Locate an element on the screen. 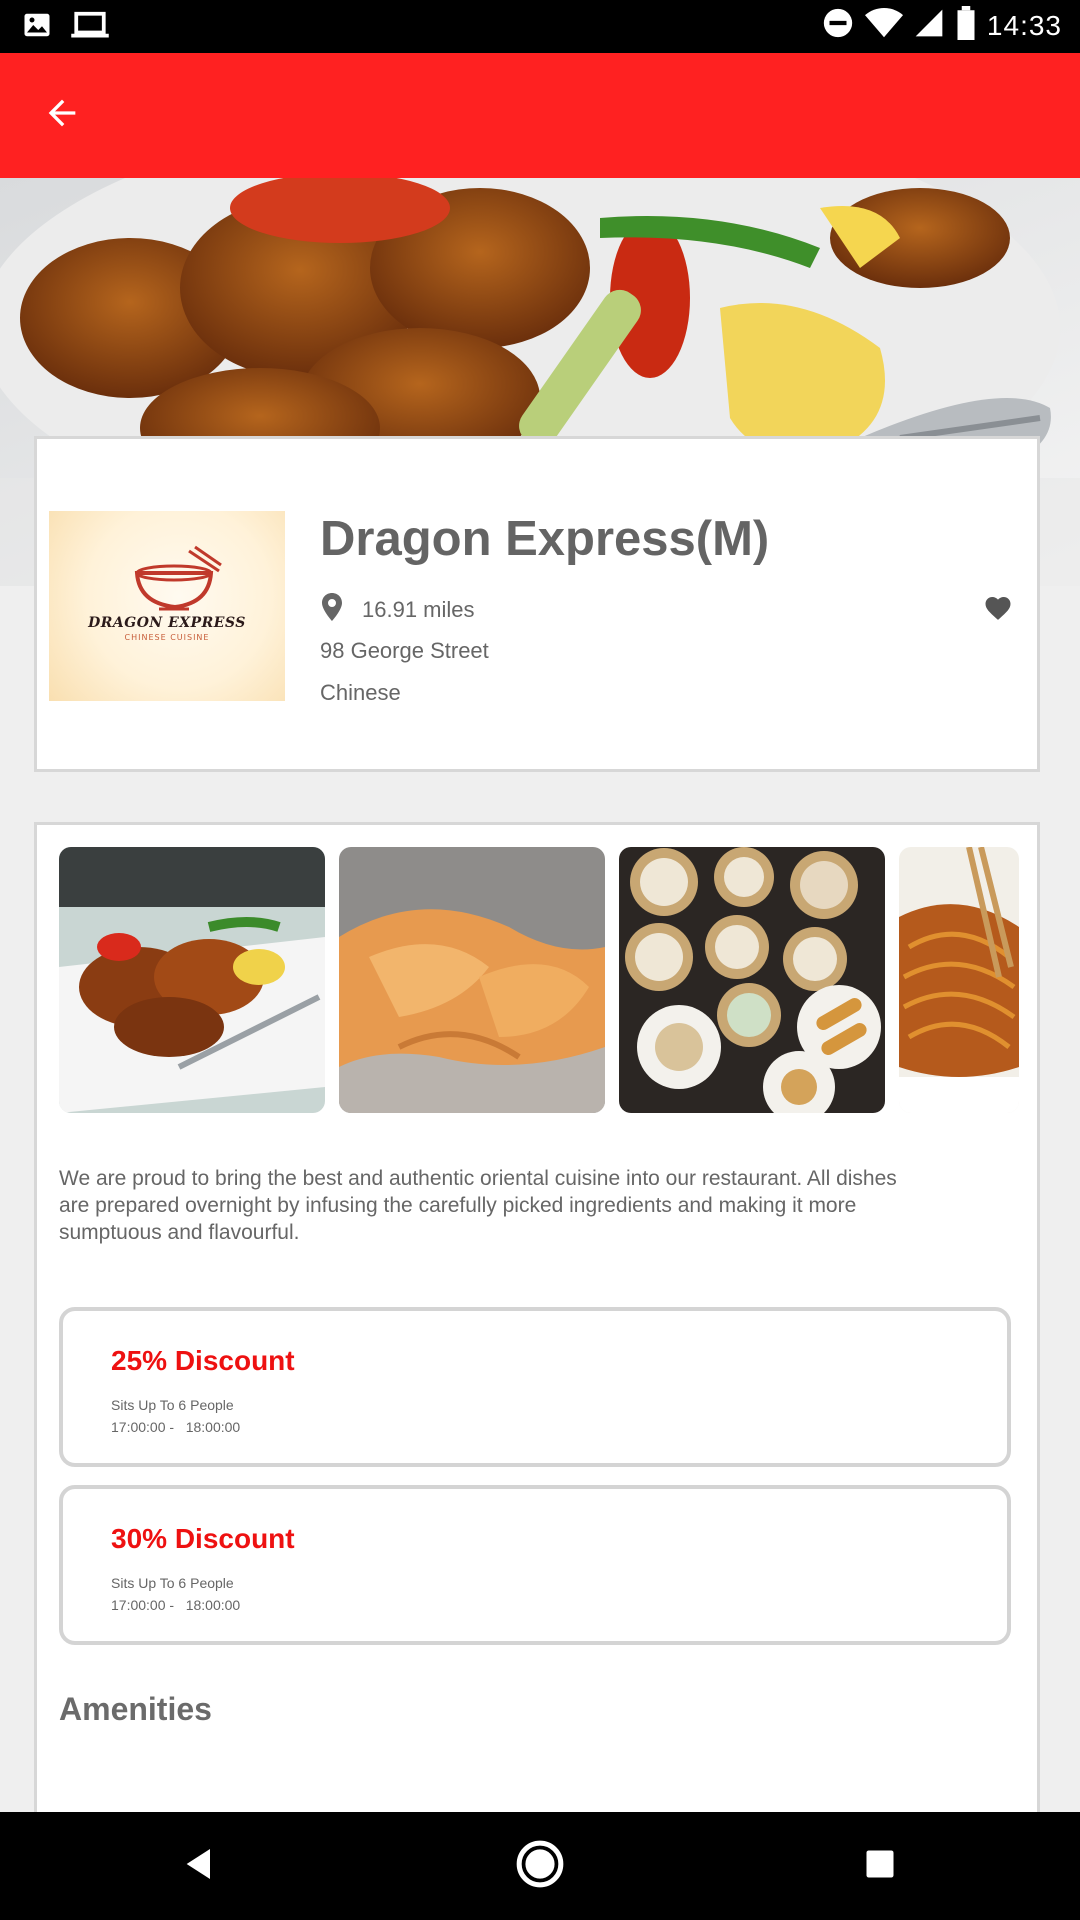 The height and width of the screenshot is (1920, 1080). favorite-button is located at coordinates (998, 608).